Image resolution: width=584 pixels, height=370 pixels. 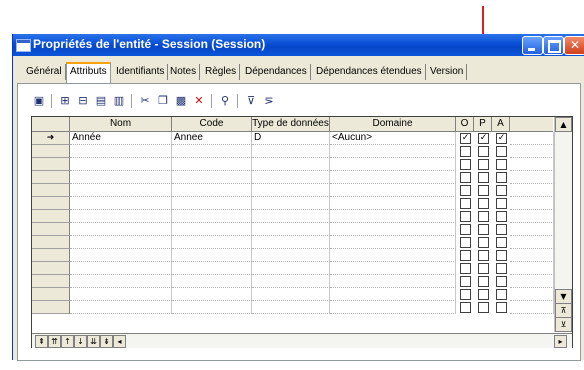 What do you see at coordinates (51, 138) in the screenshot?
I see `row-header: ➜` at bounding box center [51, 138].